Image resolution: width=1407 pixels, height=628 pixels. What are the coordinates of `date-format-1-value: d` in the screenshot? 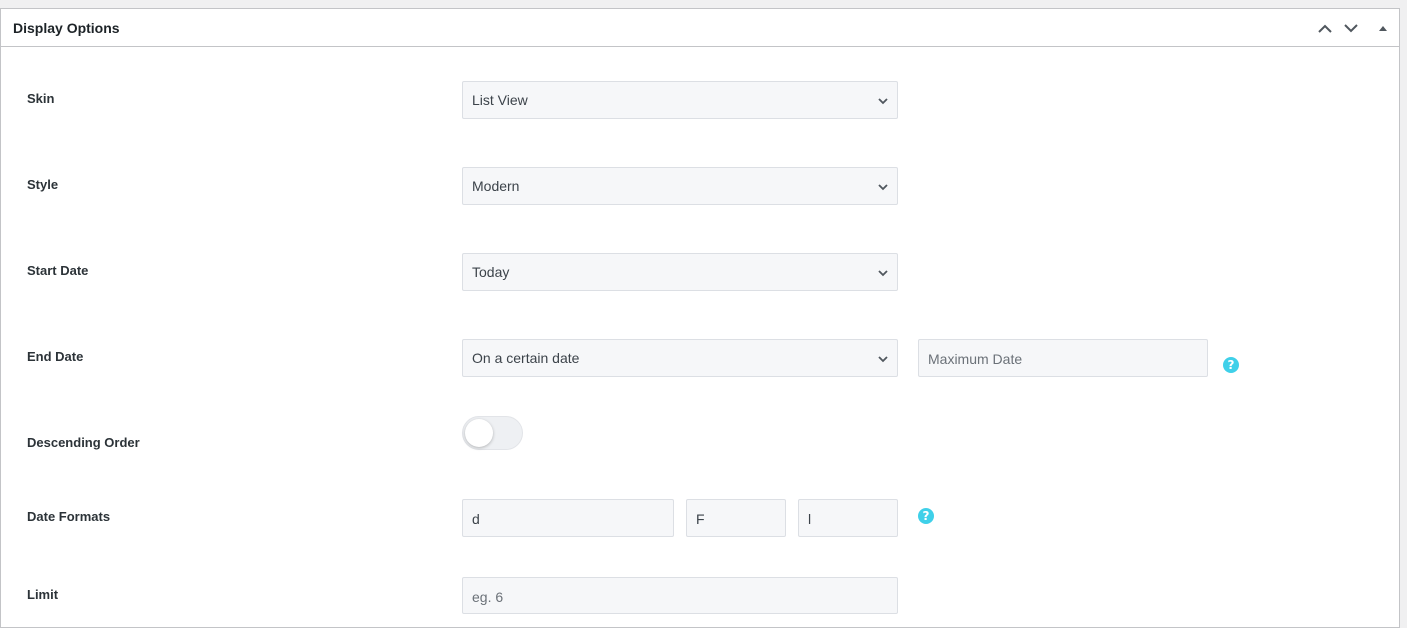 It's located at (476, 519).